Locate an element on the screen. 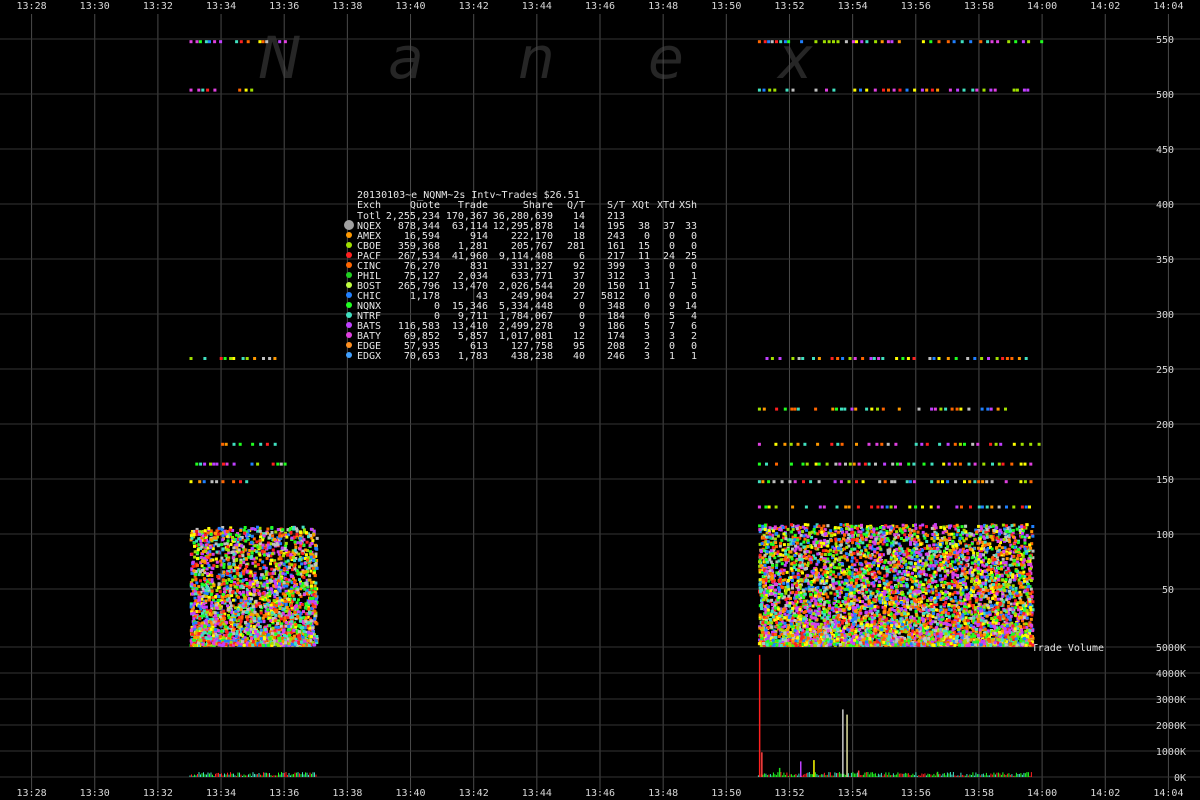 Image resolution: width=1200 pixels, height=800 pixels. x-tick-label-bottom: 13:30 is located at coordinates (95, 793).